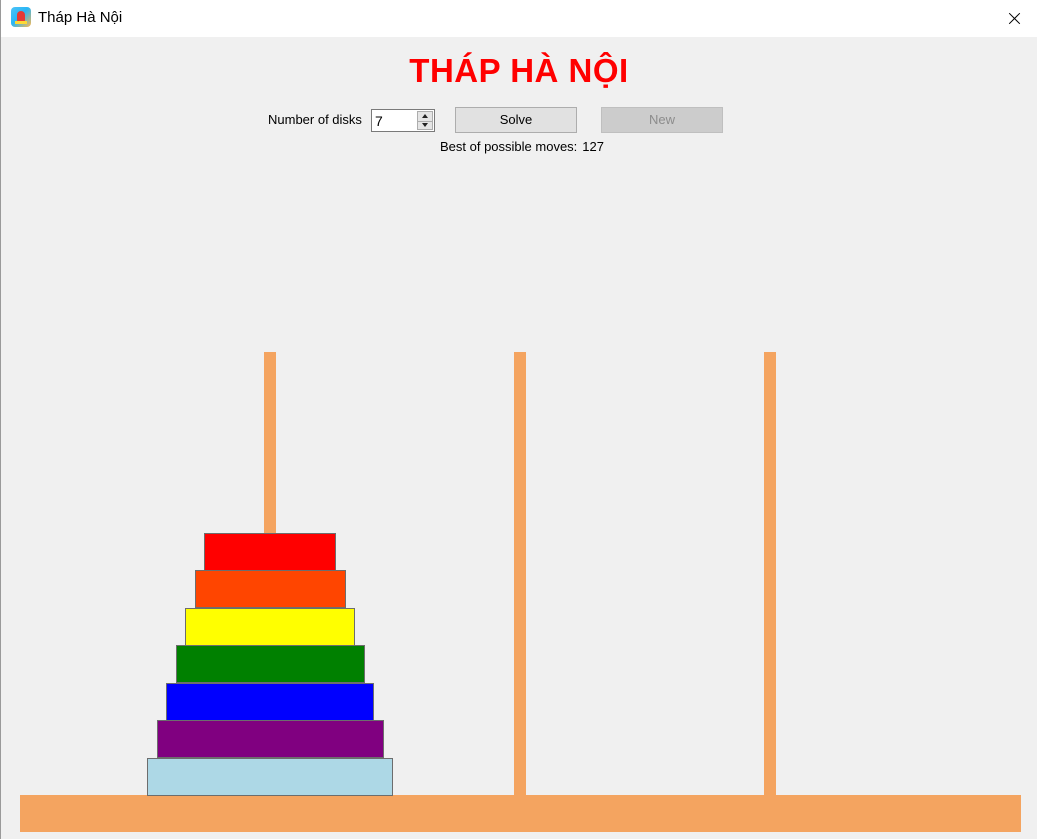  I want to click on page-title: THÁP HÀ NỘI, so click(519, 70).